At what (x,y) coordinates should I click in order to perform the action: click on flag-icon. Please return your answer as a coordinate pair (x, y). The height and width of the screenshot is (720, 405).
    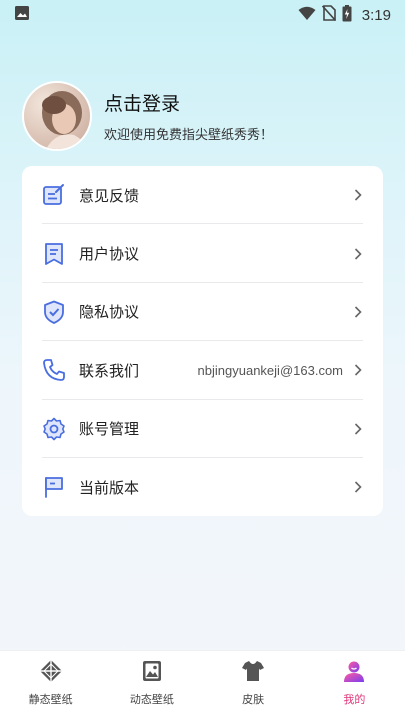
    Looking at the image, I should click on (54, 487).